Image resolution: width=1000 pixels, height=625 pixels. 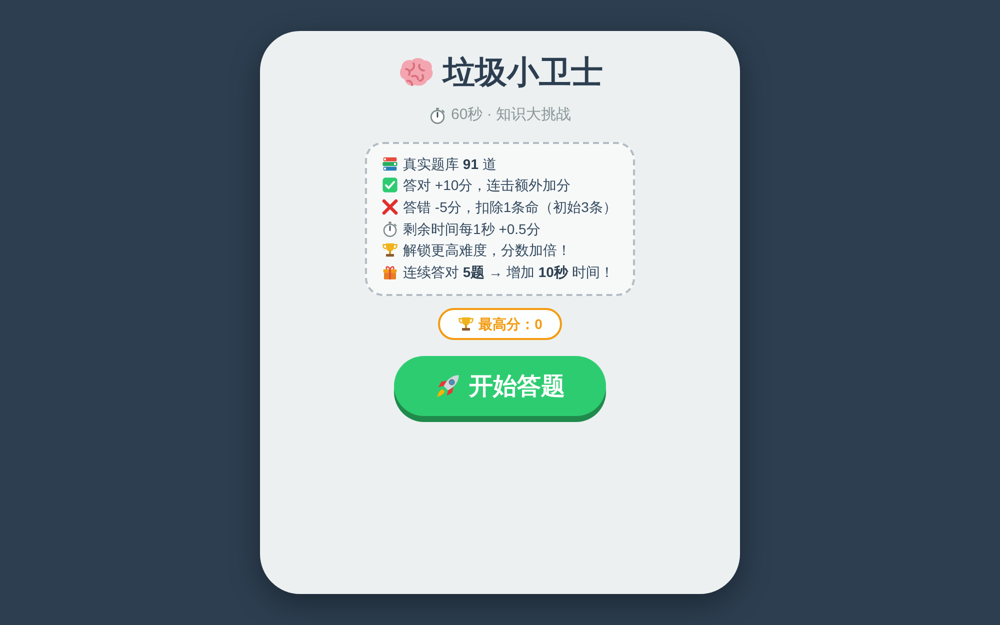 I want to click on rule-text: 剩余时间每1秒 +0.5分, so click(x=471, y=229).